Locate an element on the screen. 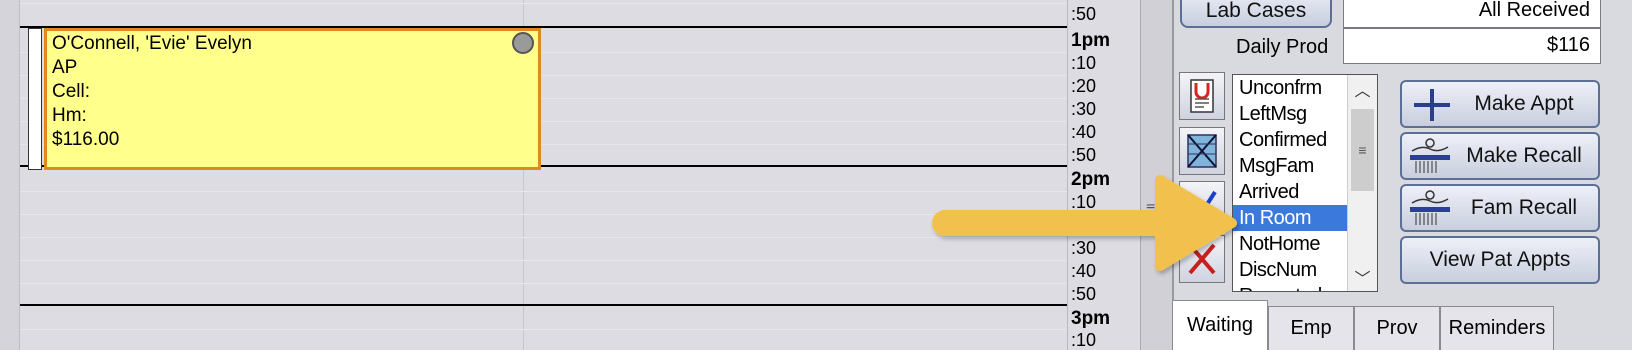  make-recall-button: Make Recall is located at coordinates (1500, 156).